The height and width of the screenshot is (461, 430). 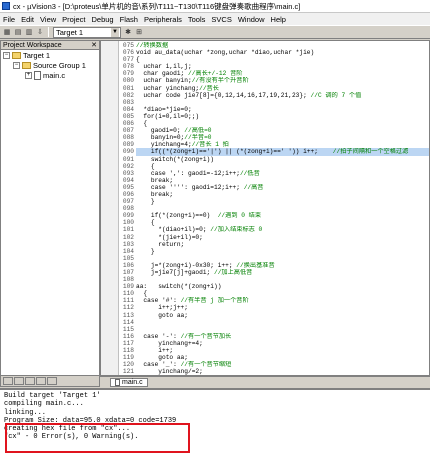 What do you see at coordinates (73, 19) in the screenshot?
I see `menu-project: Project` at bounding box center [73, 19].